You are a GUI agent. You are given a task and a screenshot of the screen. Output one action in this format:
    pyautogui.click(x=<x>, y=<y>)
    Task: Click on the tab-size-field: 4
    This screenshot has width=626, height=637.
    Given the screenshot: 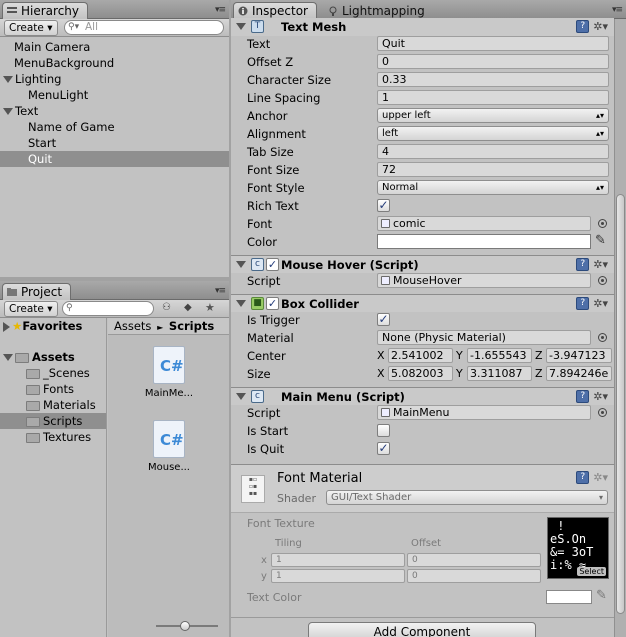 What is the action you would take?
    pyautogui.click(x=493, y=151)
    